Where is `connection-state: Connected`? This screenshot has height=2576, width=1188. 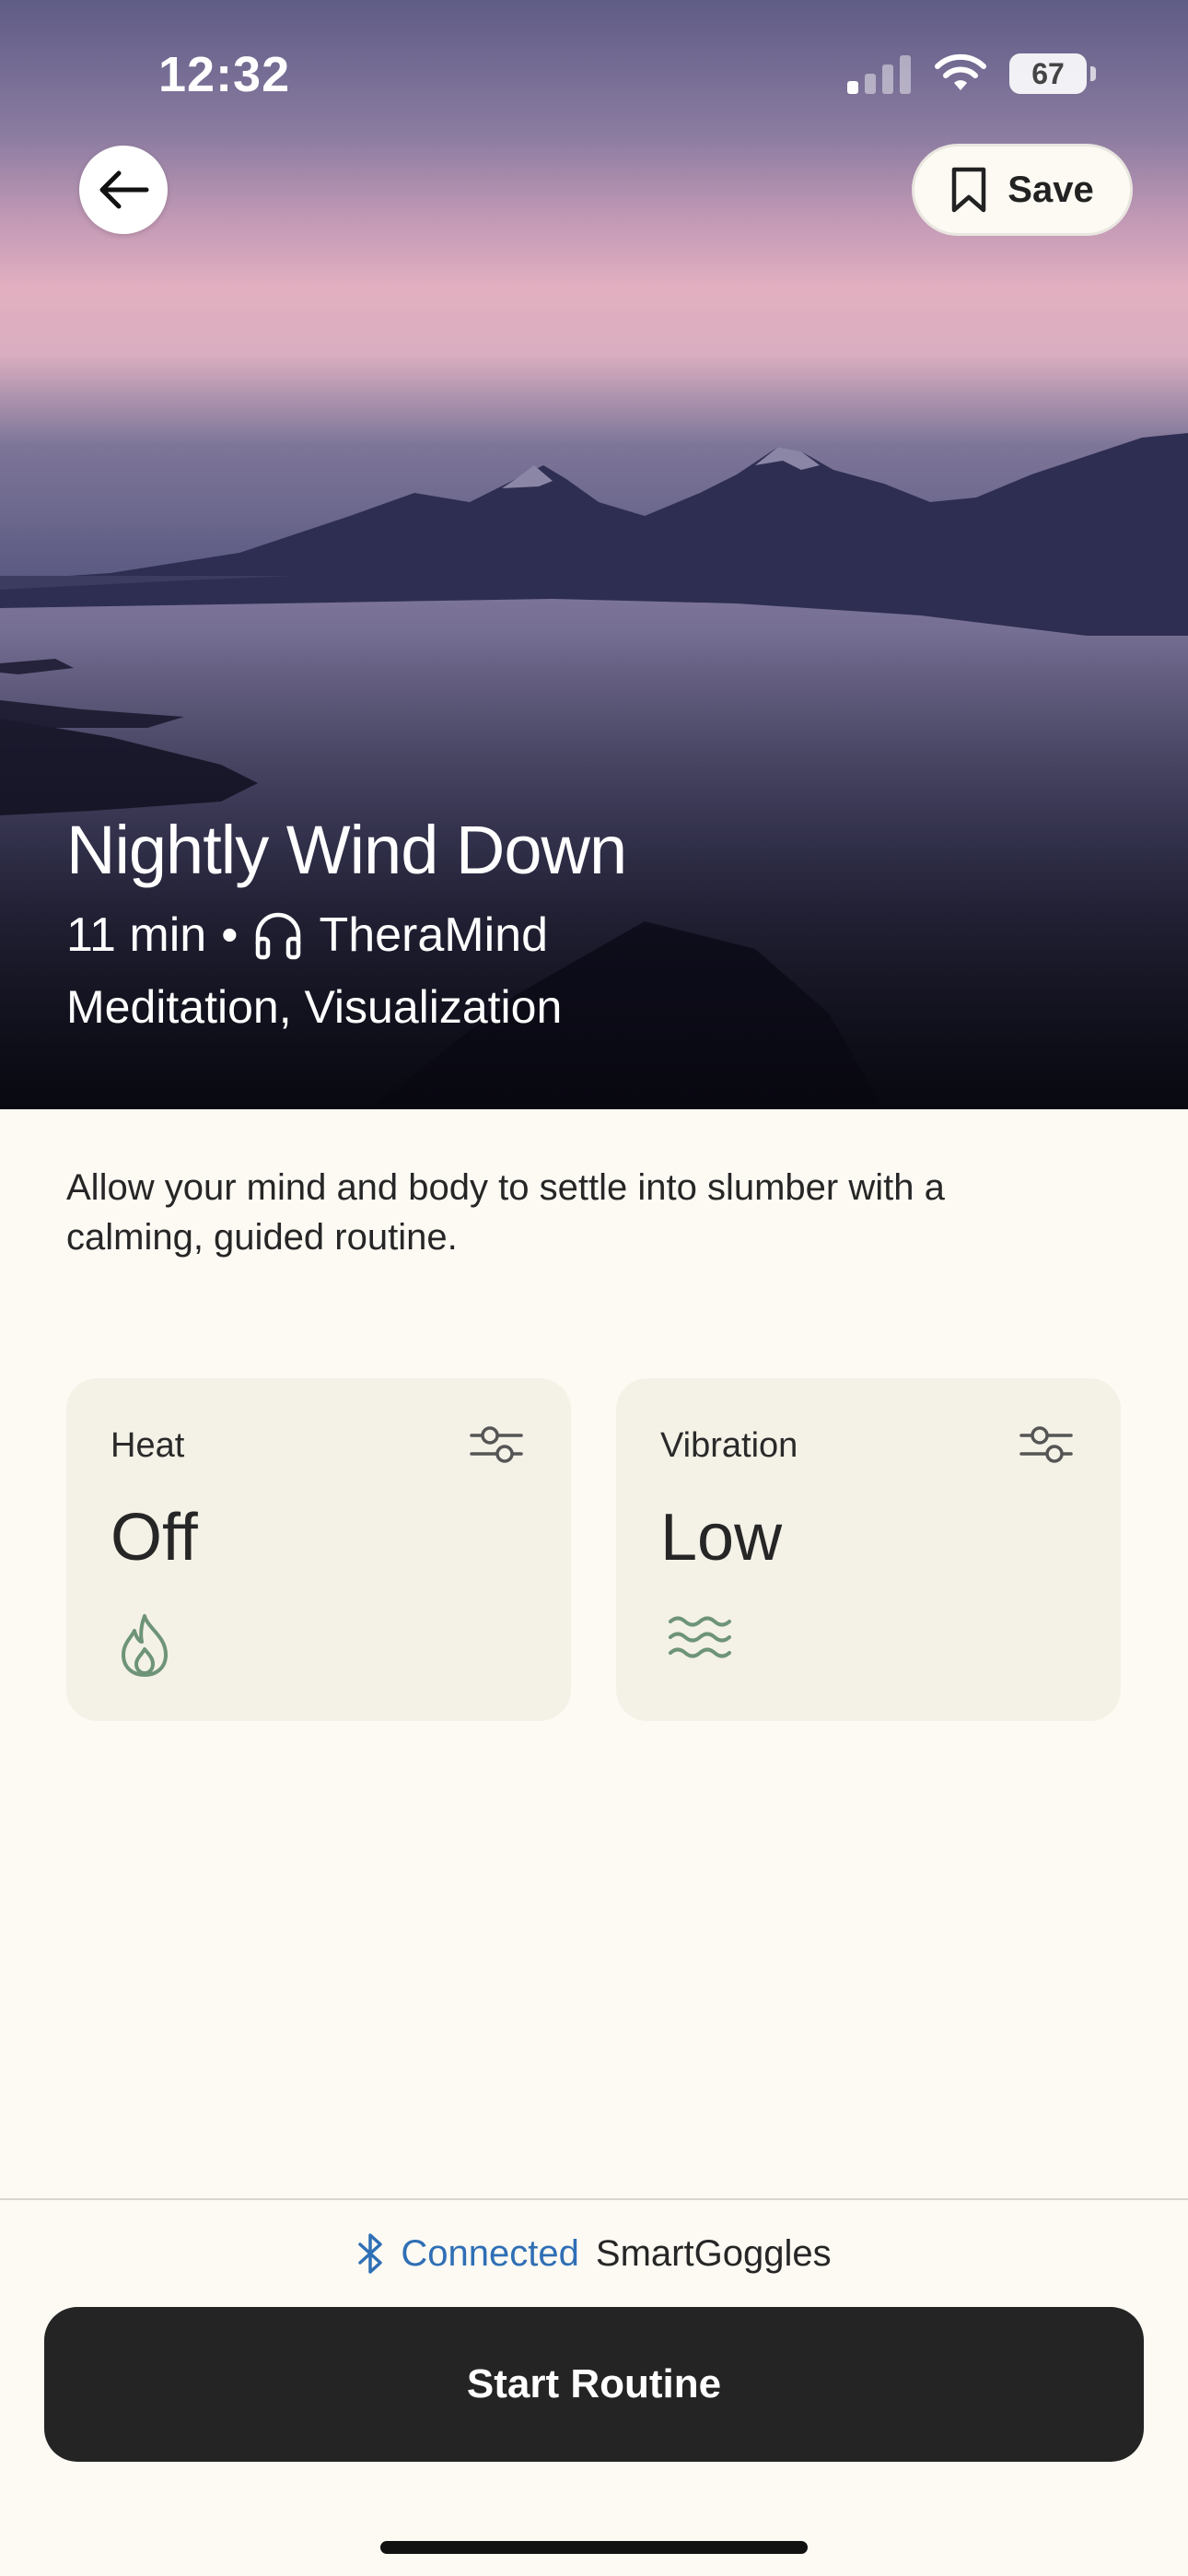
connection-state: Connected is located at coordinates (490, 2253).